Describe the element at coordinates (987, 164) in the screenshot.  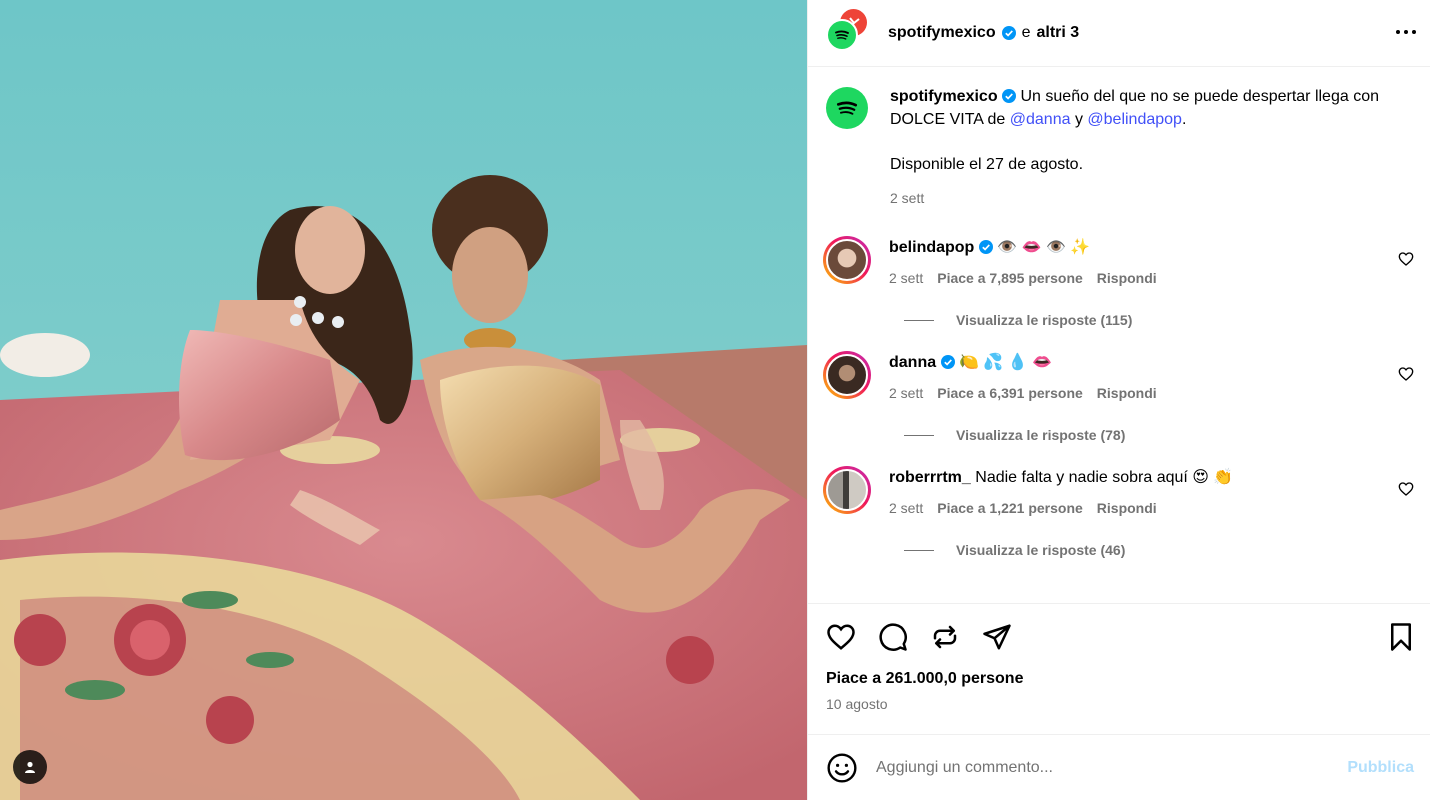
I see `caption-line-2: Disponible el 27 de agosto.` at that location.